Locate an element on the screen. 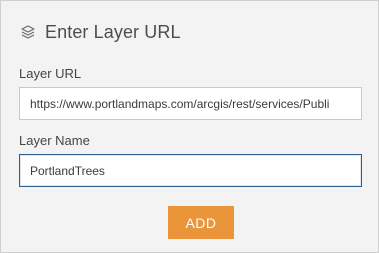 This screenshot has width=379, height=253. dialog-header: Enter Layer URL is located at coordinates (100, 32).